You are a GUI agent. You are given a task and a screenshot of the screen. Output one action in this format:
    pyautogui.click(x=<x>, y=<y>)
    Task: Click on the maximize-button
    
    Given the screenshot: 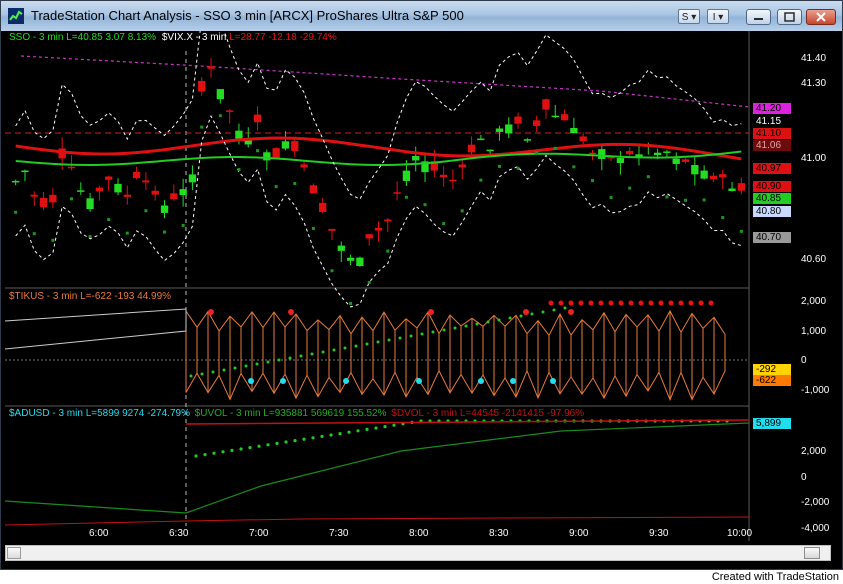 What is the action you would take?
    pyautogui.click(x=789, y=17)
    